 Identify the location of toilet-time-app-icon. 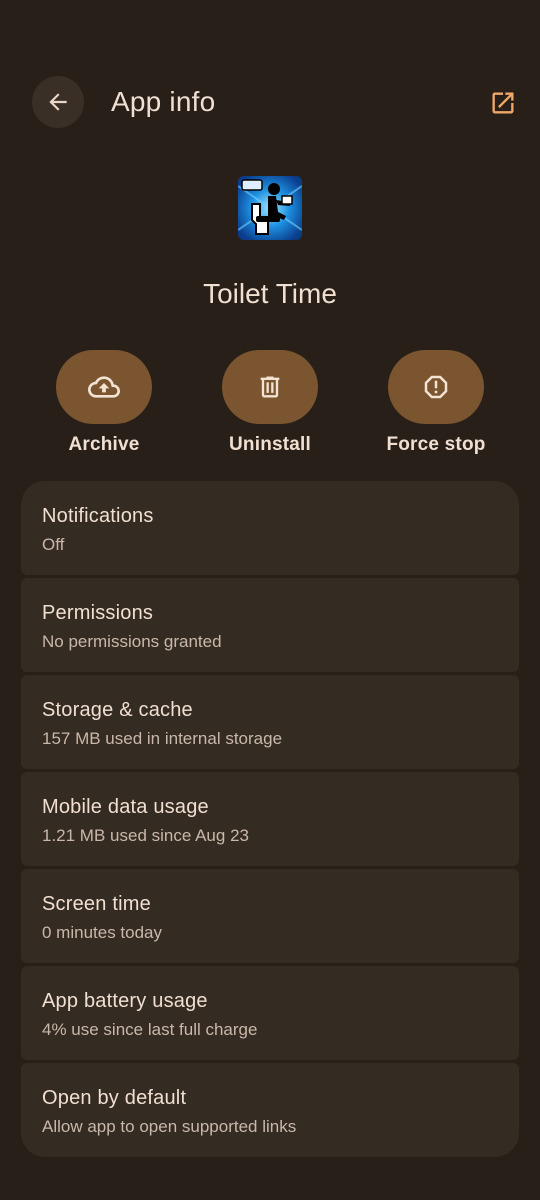
(270, 208).